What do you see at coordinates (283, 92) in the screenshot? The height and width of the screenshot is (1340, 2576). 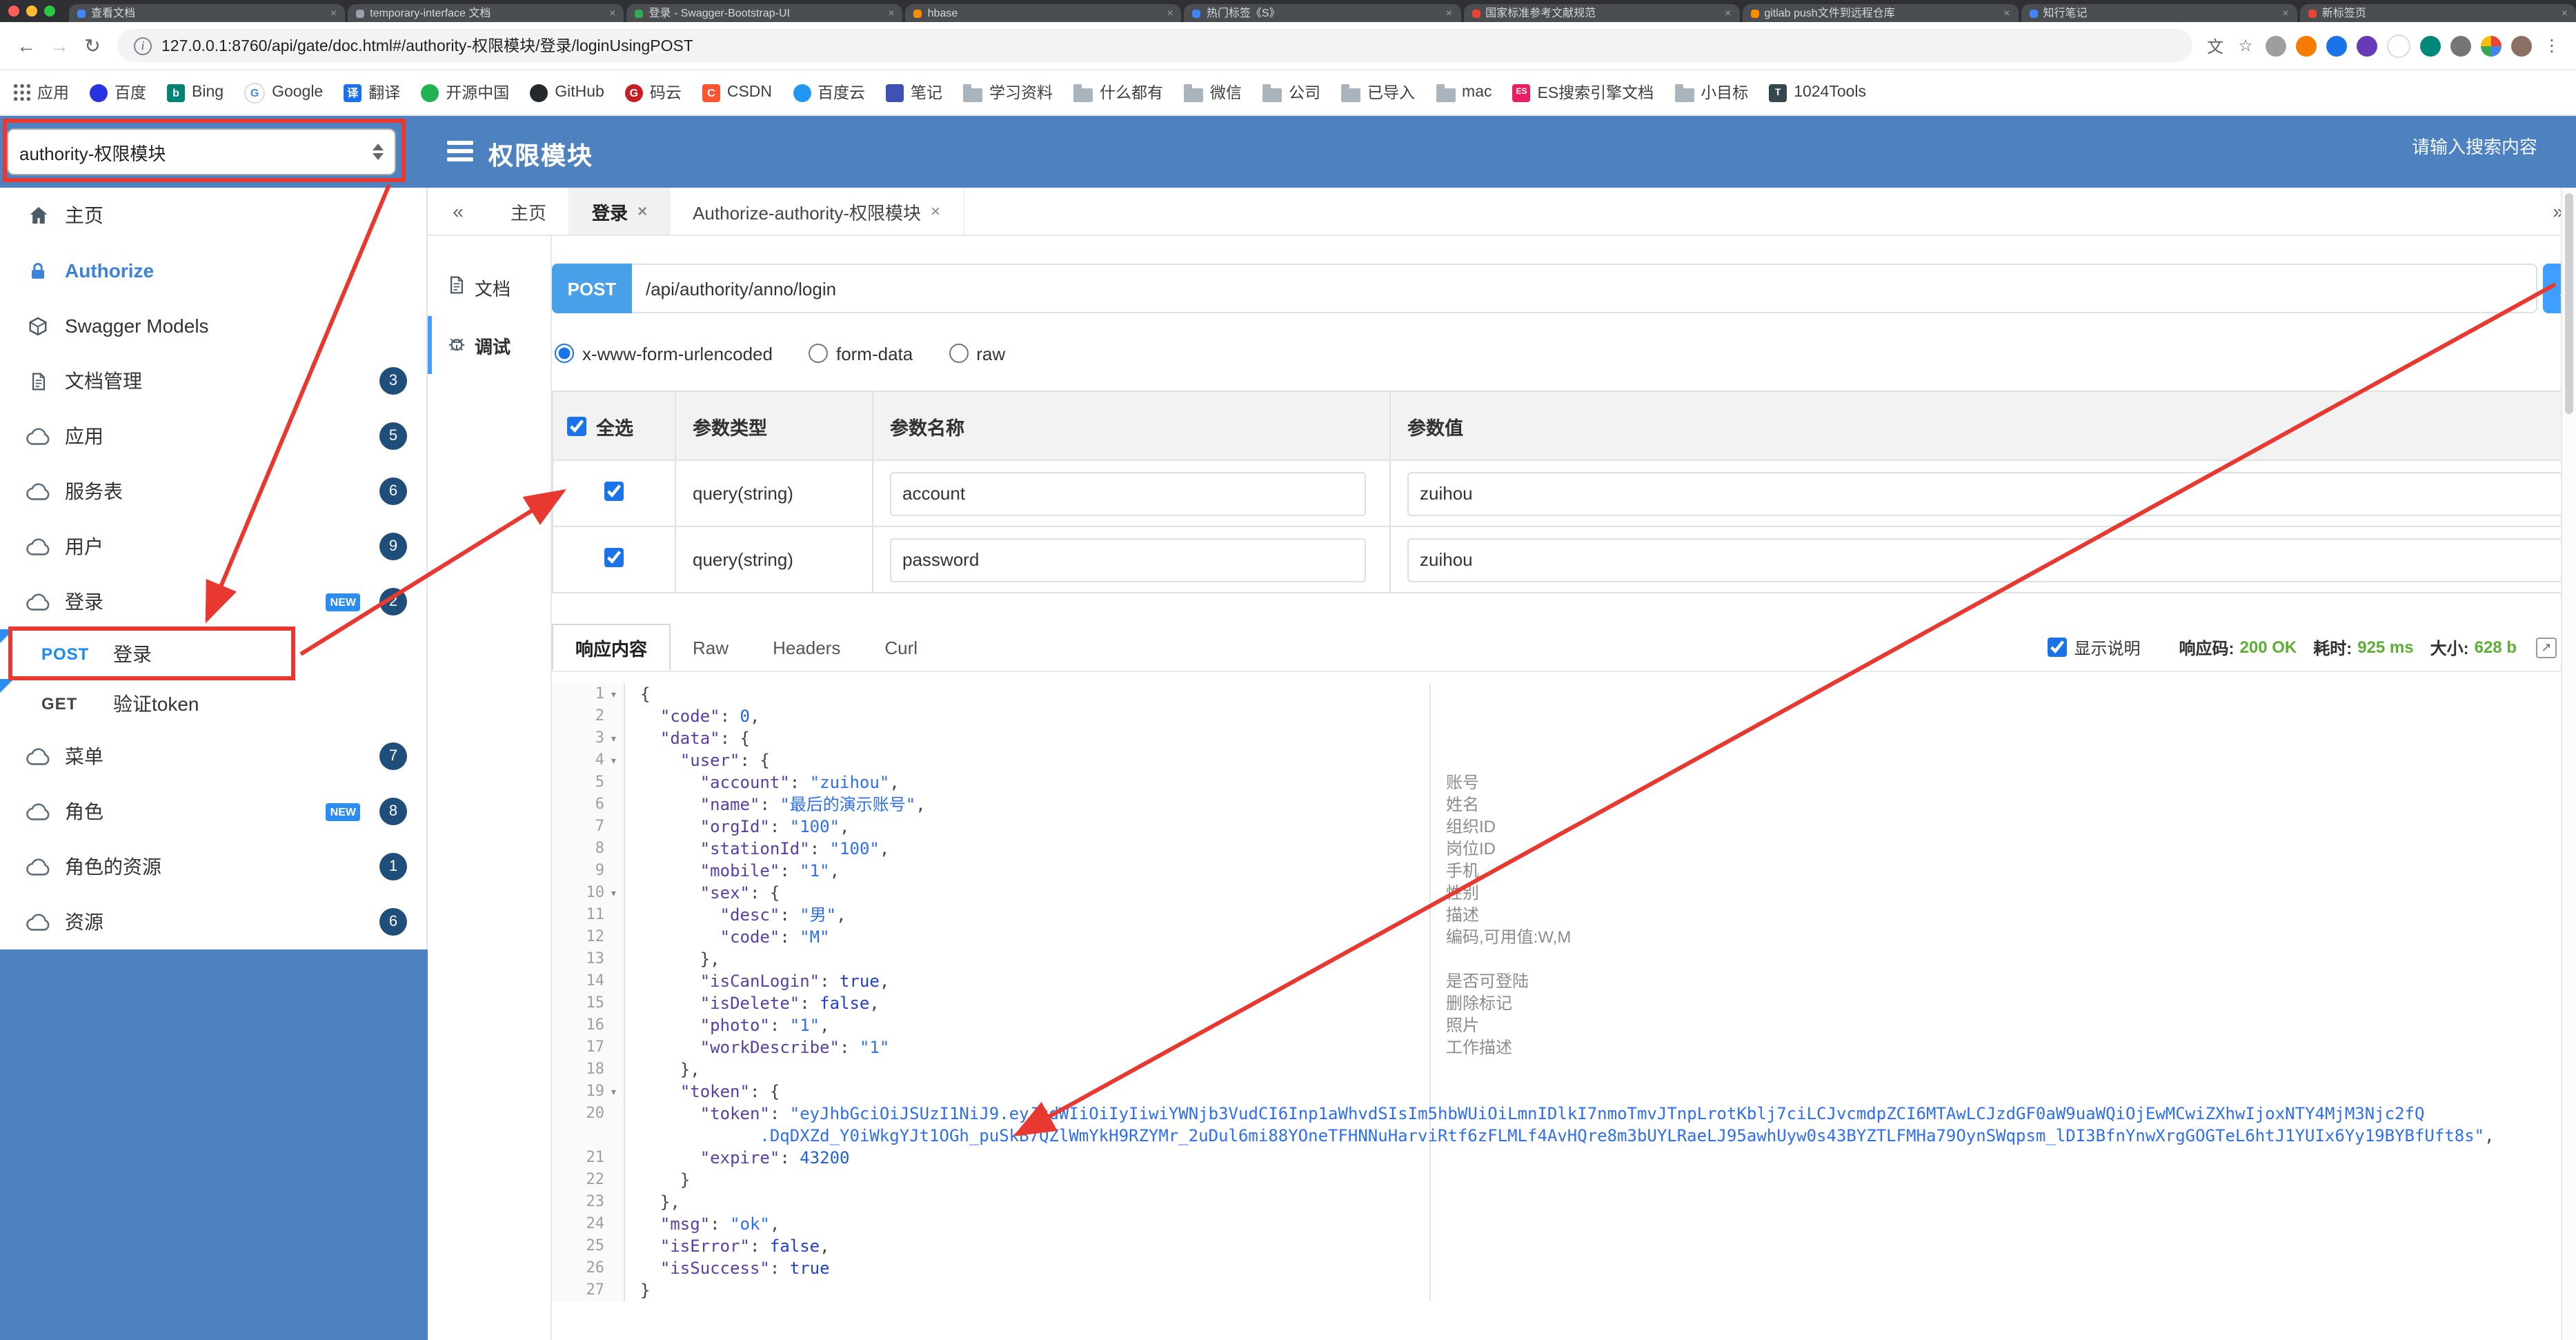 I see `bookmark-item: G Google` at bounding box center [283, 92].